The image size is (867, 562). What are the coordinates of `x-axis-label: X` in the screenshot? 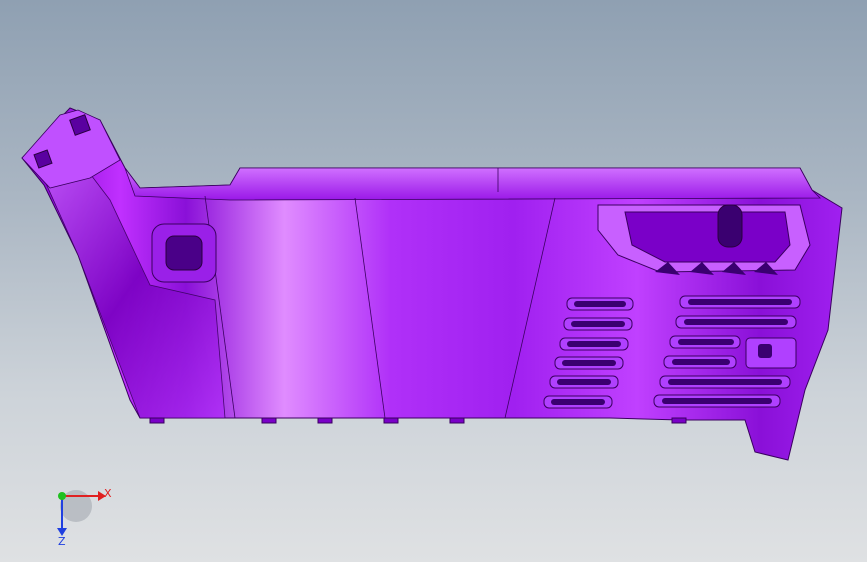 It's located at (108, 493).